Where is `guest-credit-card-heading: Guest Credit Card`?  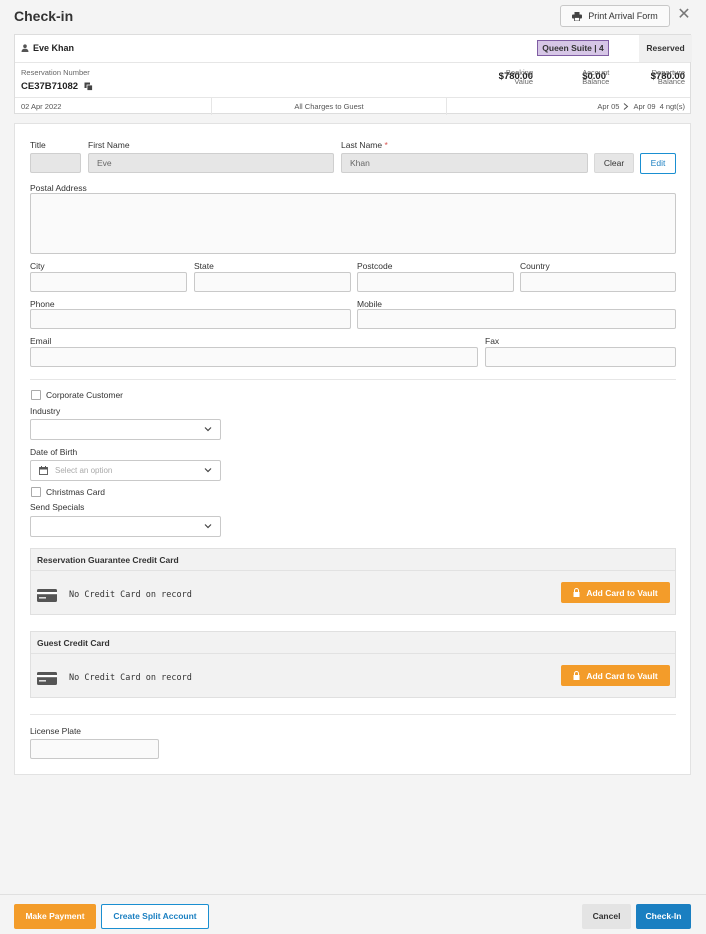
guest-credit-card-heading: Guest Credit Card is located at coordinates (353, 643).